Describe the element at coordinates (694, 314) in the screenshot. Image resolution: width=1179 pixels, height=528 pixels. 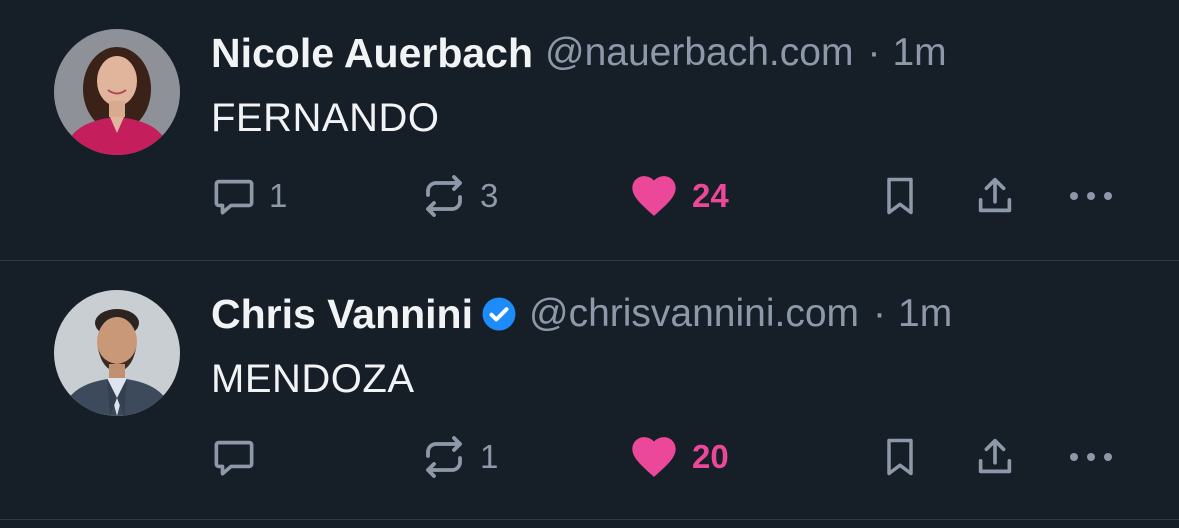
I see `author-handle: @chrisvannini.com` at that location.